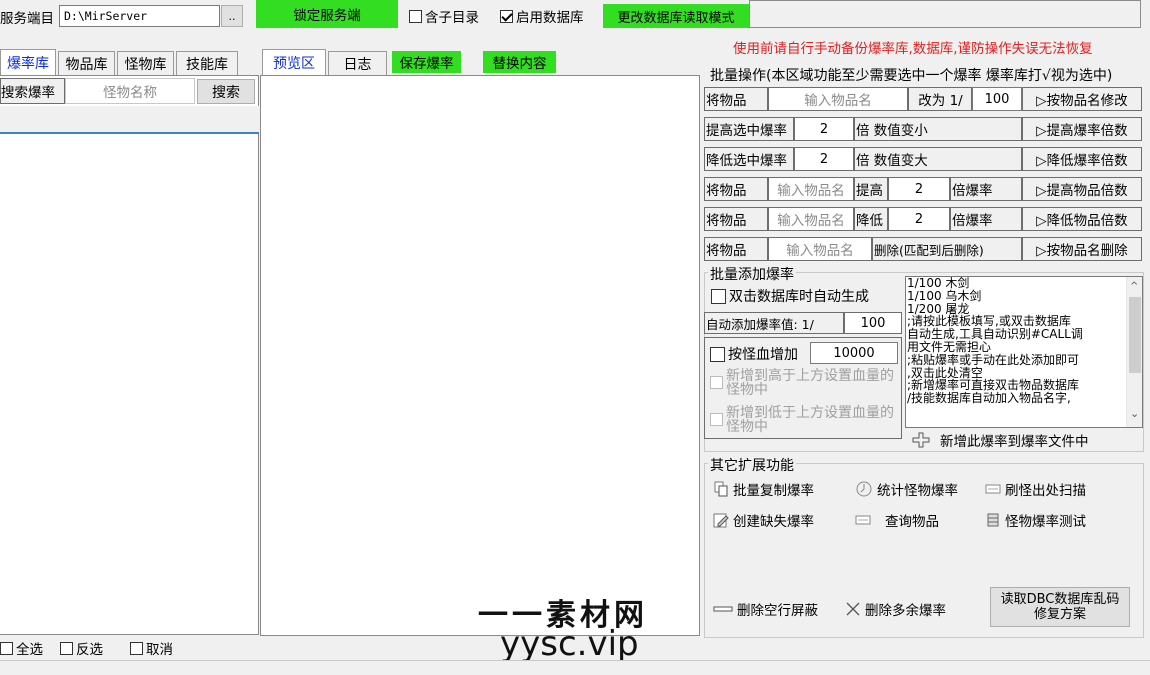 This screenshot has width=1150, height=675. I want to click on row6-item-input: 输入物品名, so click(820, 249).